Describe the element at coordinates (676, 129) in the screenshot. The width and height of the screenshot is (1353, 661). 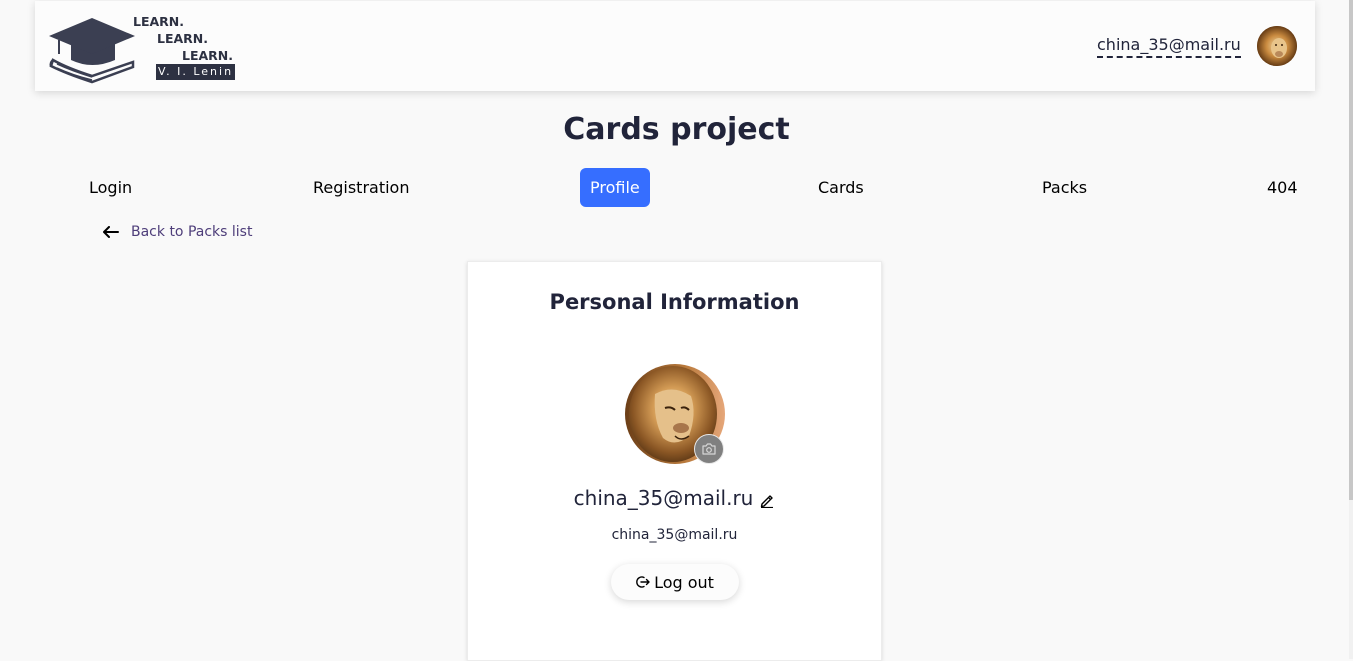
I see `page-title: Cards project` at that location.